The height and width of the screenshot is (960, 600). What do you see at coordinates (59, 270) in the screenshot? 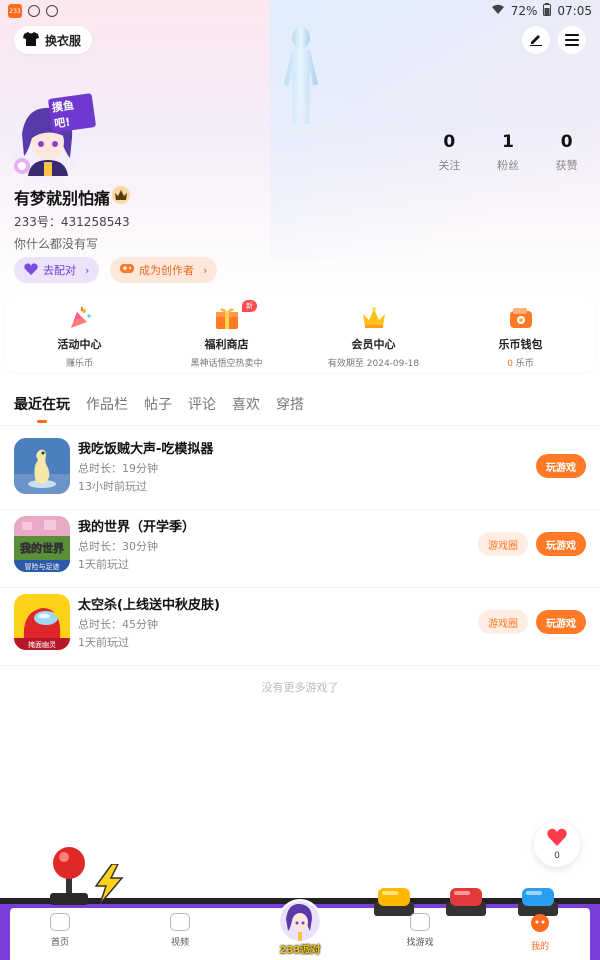
I see `match-label: 去配对` at bounding box center [59, 270].